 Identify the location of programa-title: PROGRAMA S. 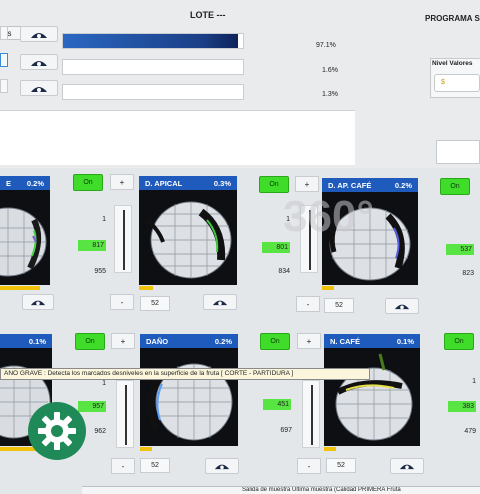
(452, 18).